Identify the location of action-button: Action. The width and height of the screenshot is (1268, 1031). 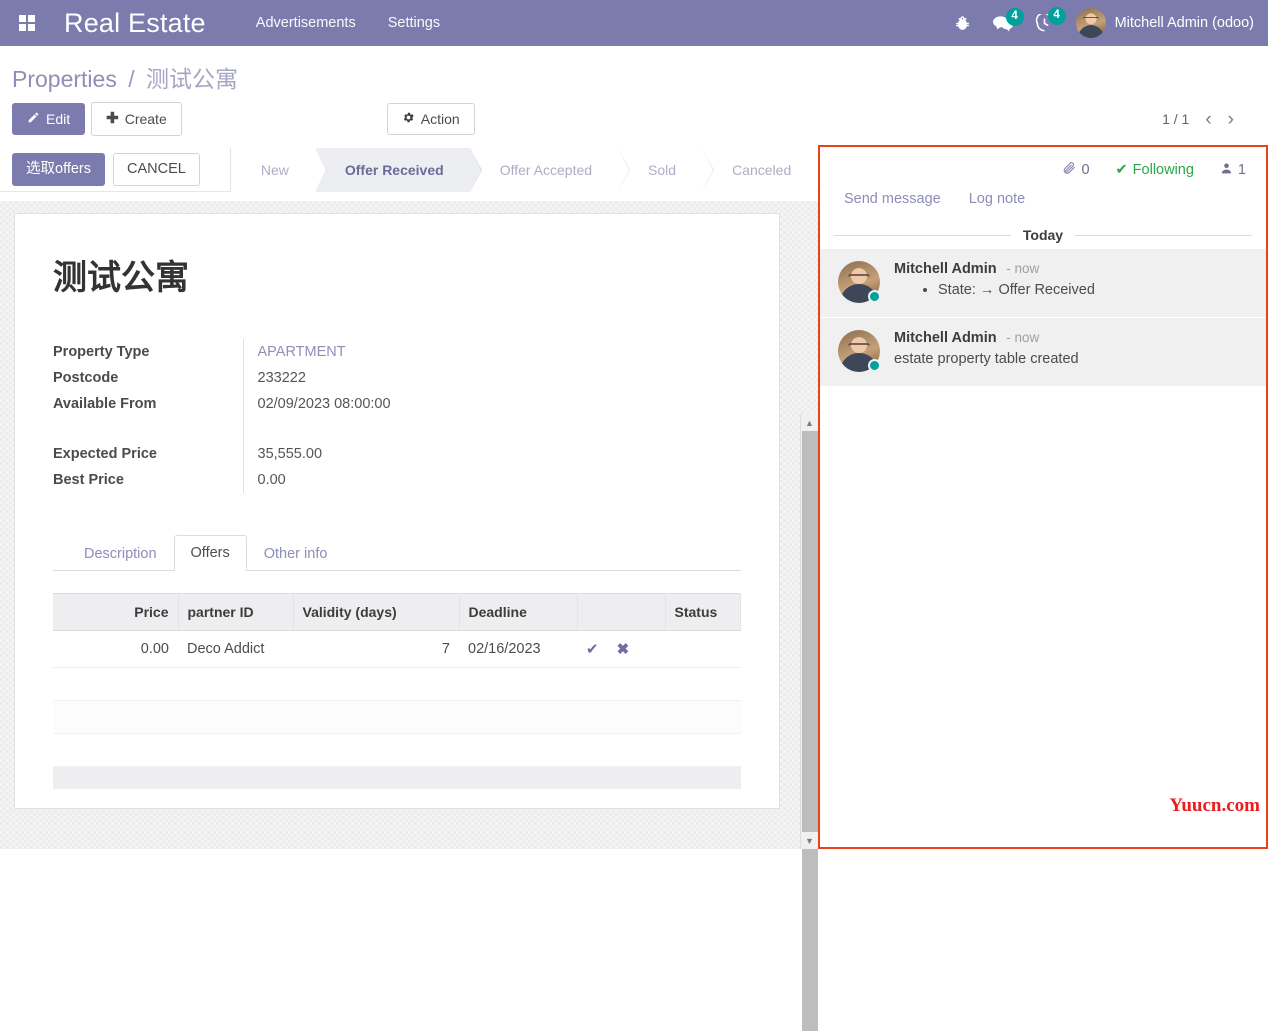
(430, 119).